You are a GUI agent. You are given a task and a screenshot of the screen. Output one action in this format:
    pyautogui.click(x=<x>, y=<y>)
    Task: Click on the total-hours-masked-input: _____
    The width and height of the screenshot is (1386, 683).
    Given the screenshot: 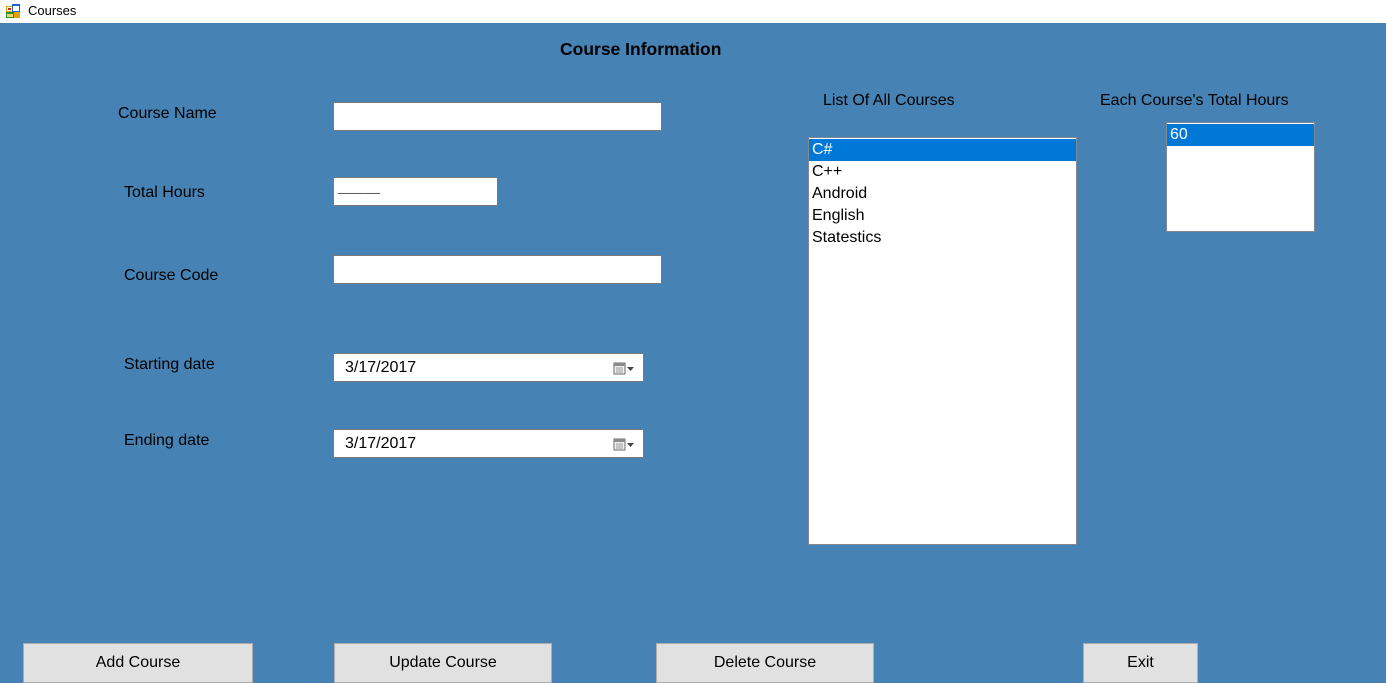 What is the action you would take?
    pyautogui.click(x=415, y=191)
    